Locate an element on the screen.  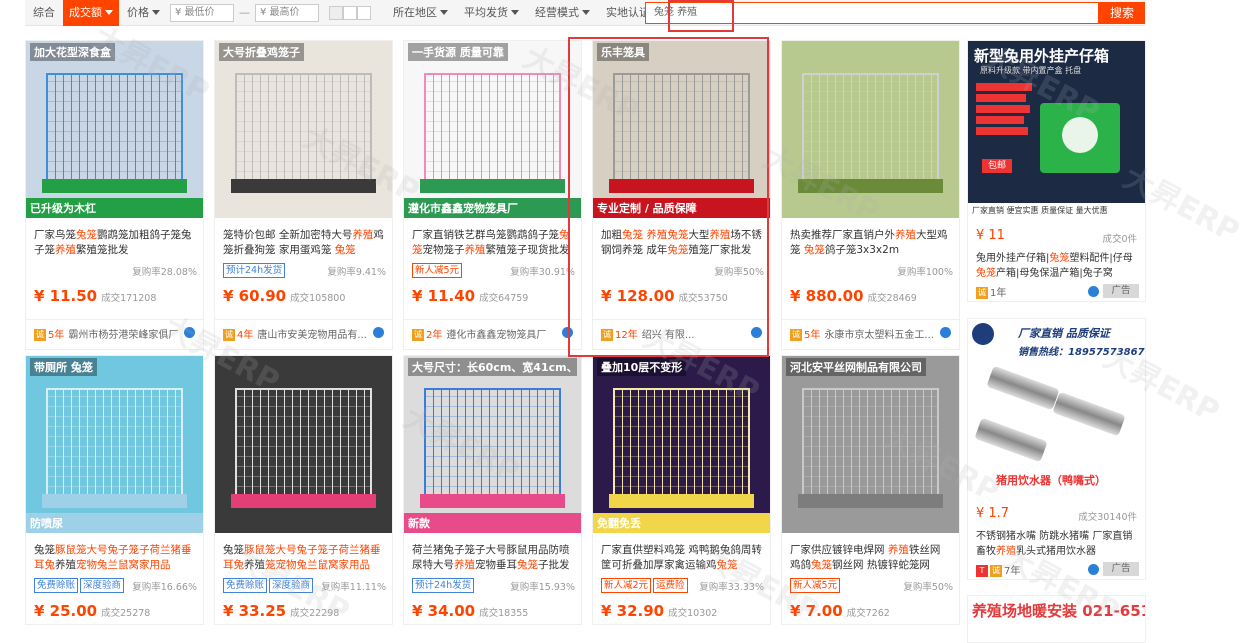
min-price-input: ¥ 最低价 is located at coordinates (202, 12).